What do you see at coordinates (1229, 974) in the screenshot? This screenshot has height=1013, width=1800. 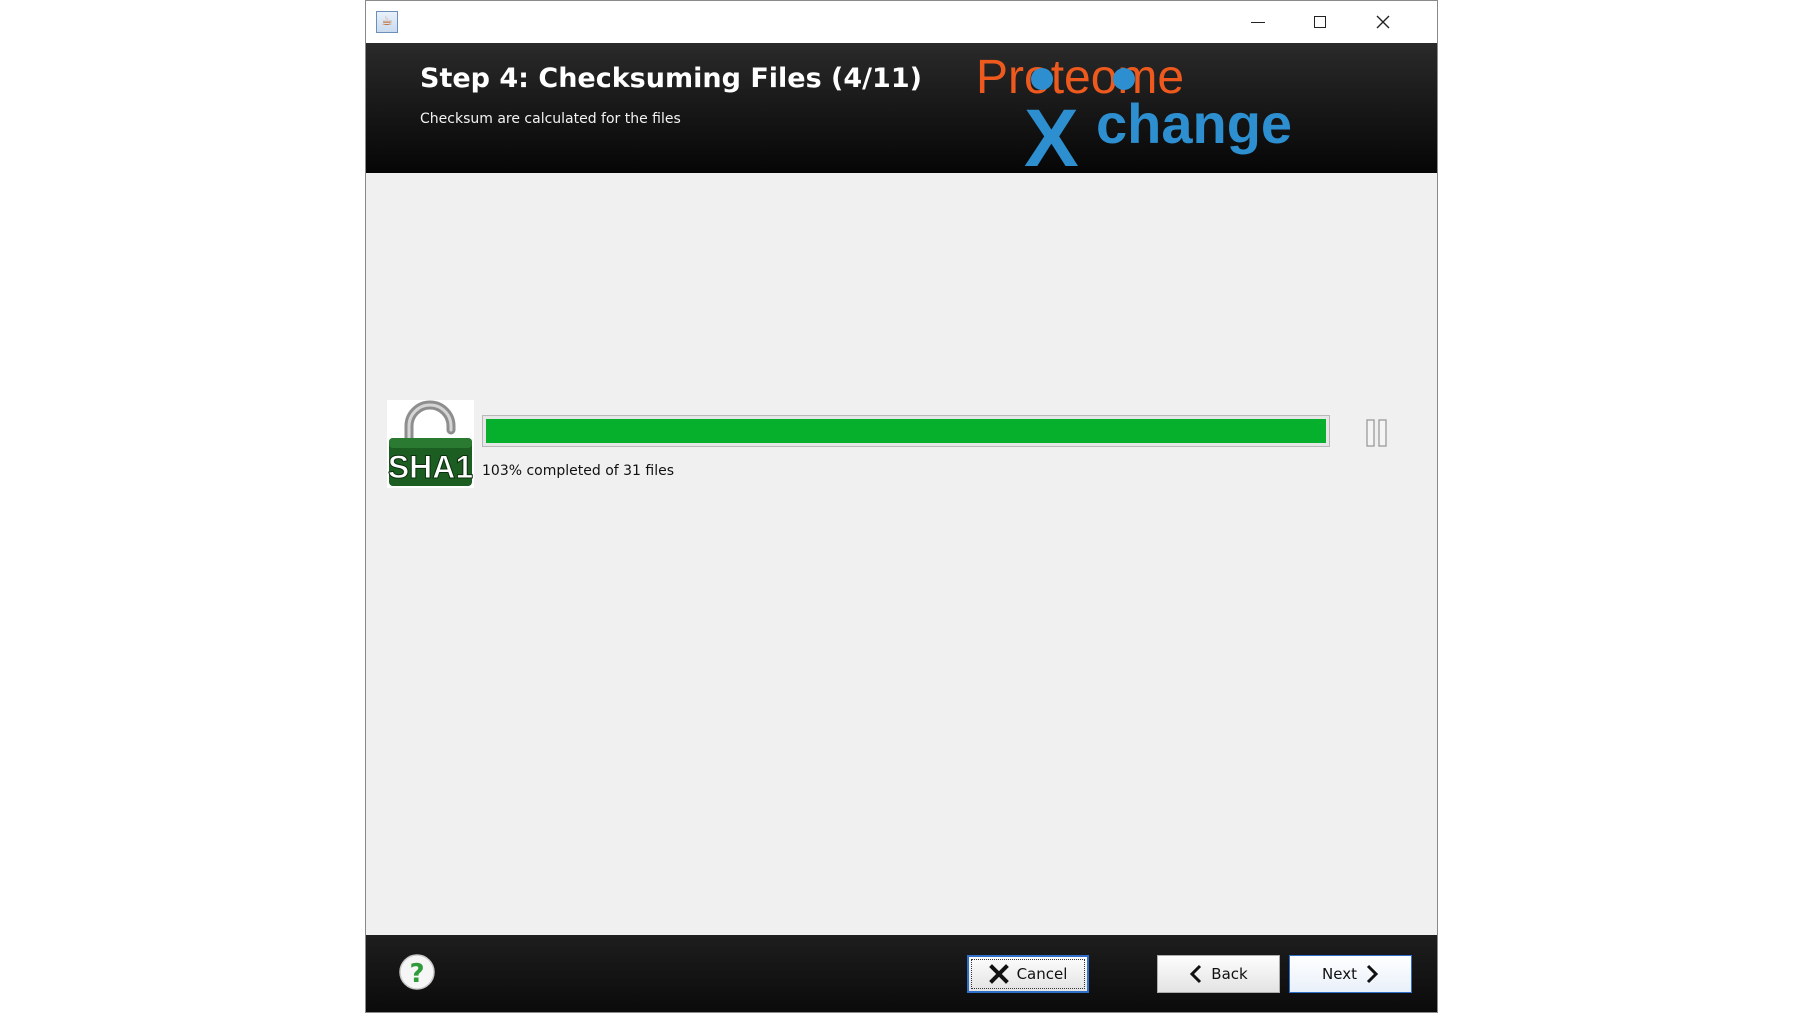 I see `back-label: Back` at bounding box center [1229, 974].